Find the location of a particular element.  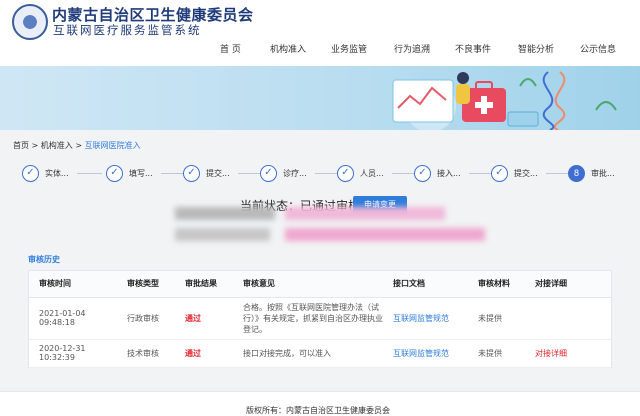

breadcrumb-home: 首页 is located at coordinates (21, 145).